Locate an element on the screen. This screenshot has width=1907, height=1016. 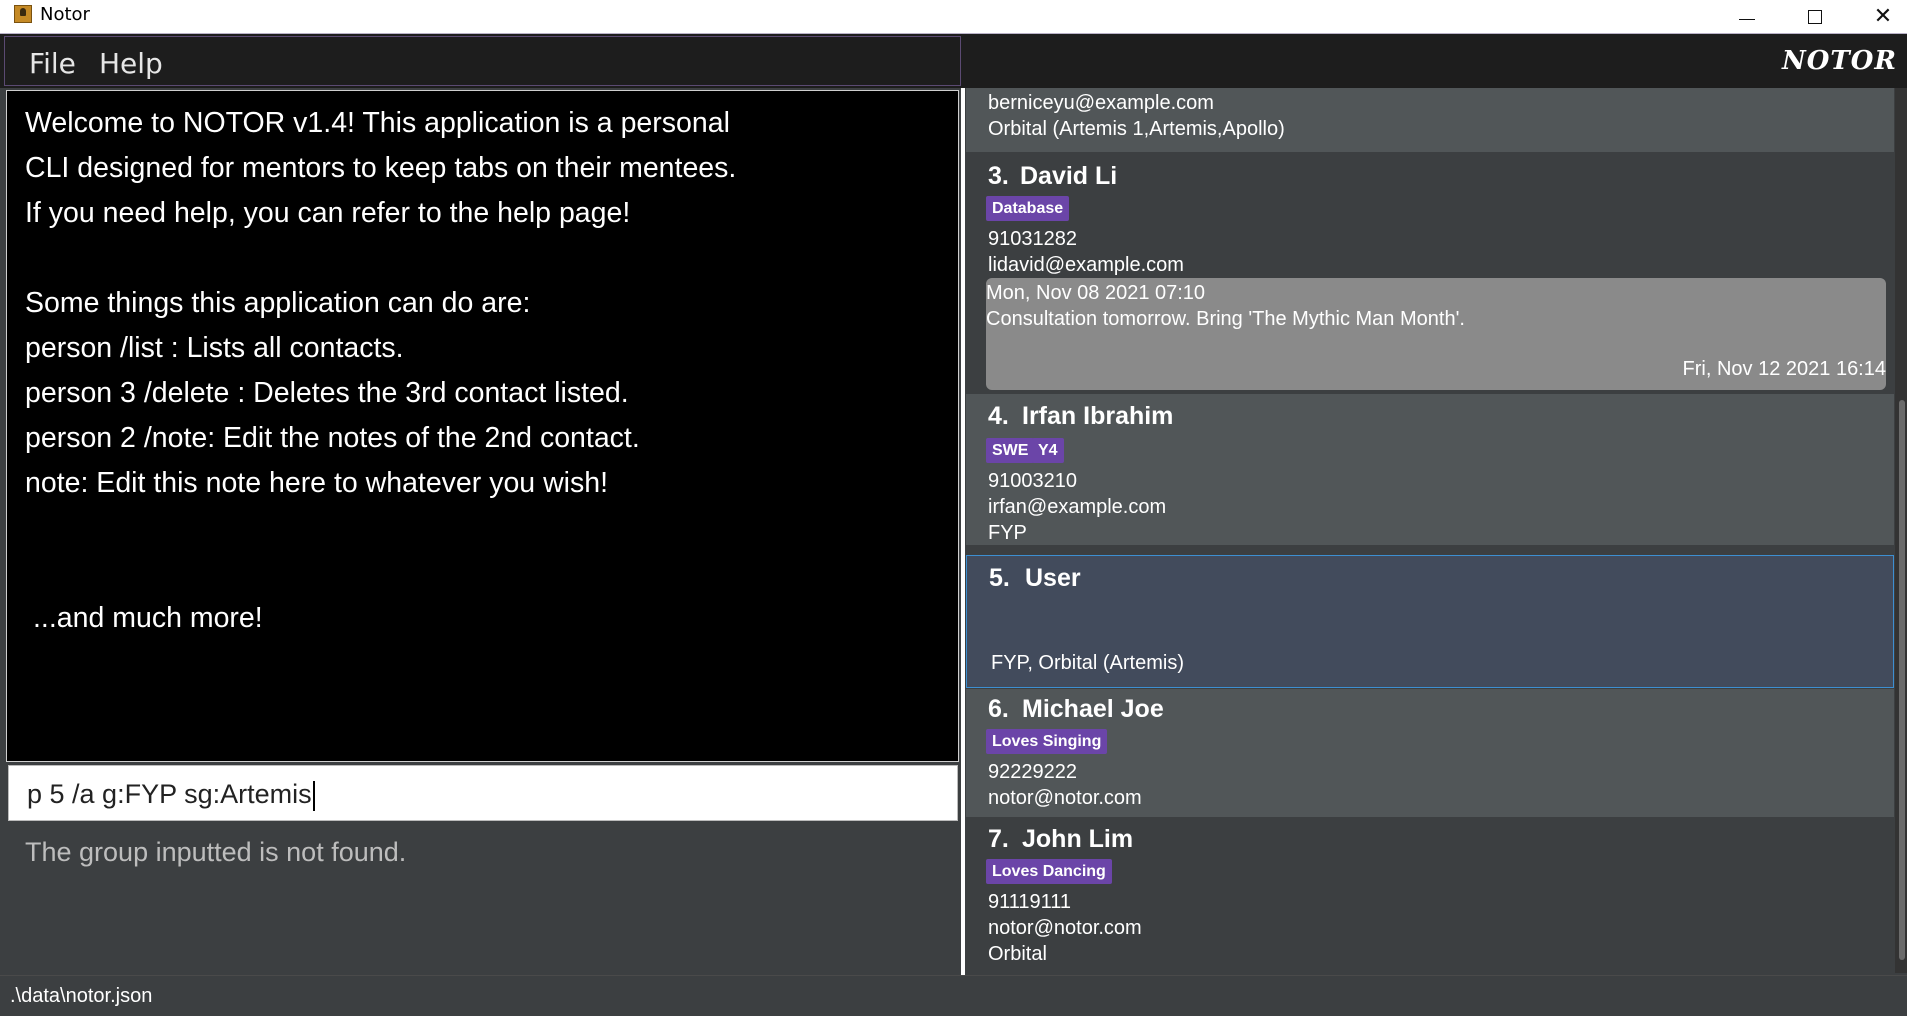
close-button: ✕ is located at coordinates (1882, 17).